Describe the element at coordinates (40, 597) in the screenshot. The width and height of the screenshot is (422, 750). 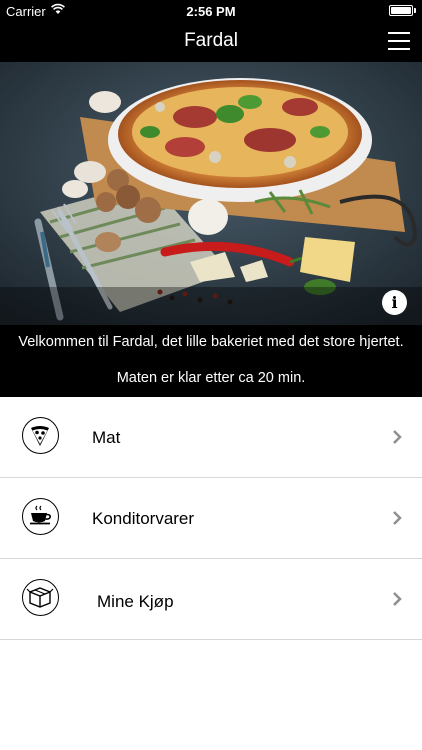
I see `box-icon` at that location.